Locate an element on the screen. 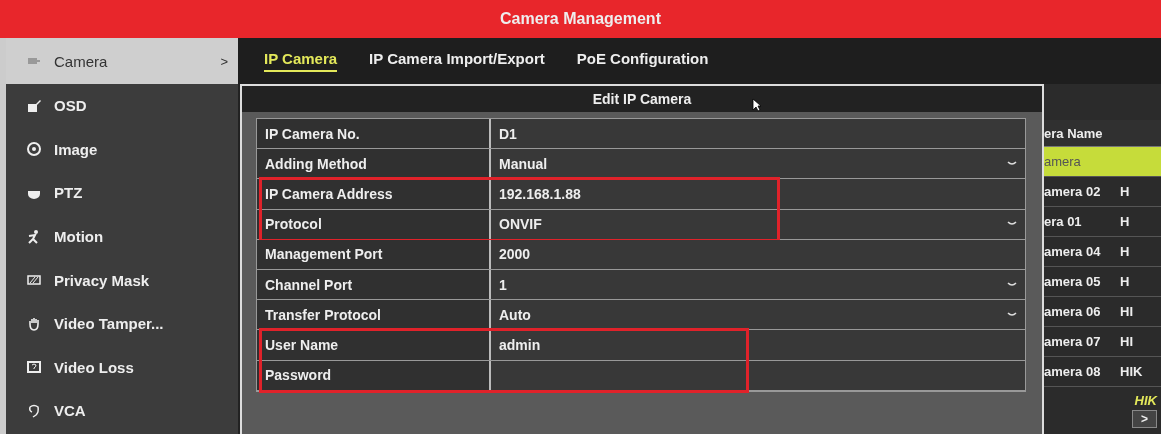 The width and height of the screenshot is (1161, 434). table-row: amera 05 H is located at coordinates (1102, 282).